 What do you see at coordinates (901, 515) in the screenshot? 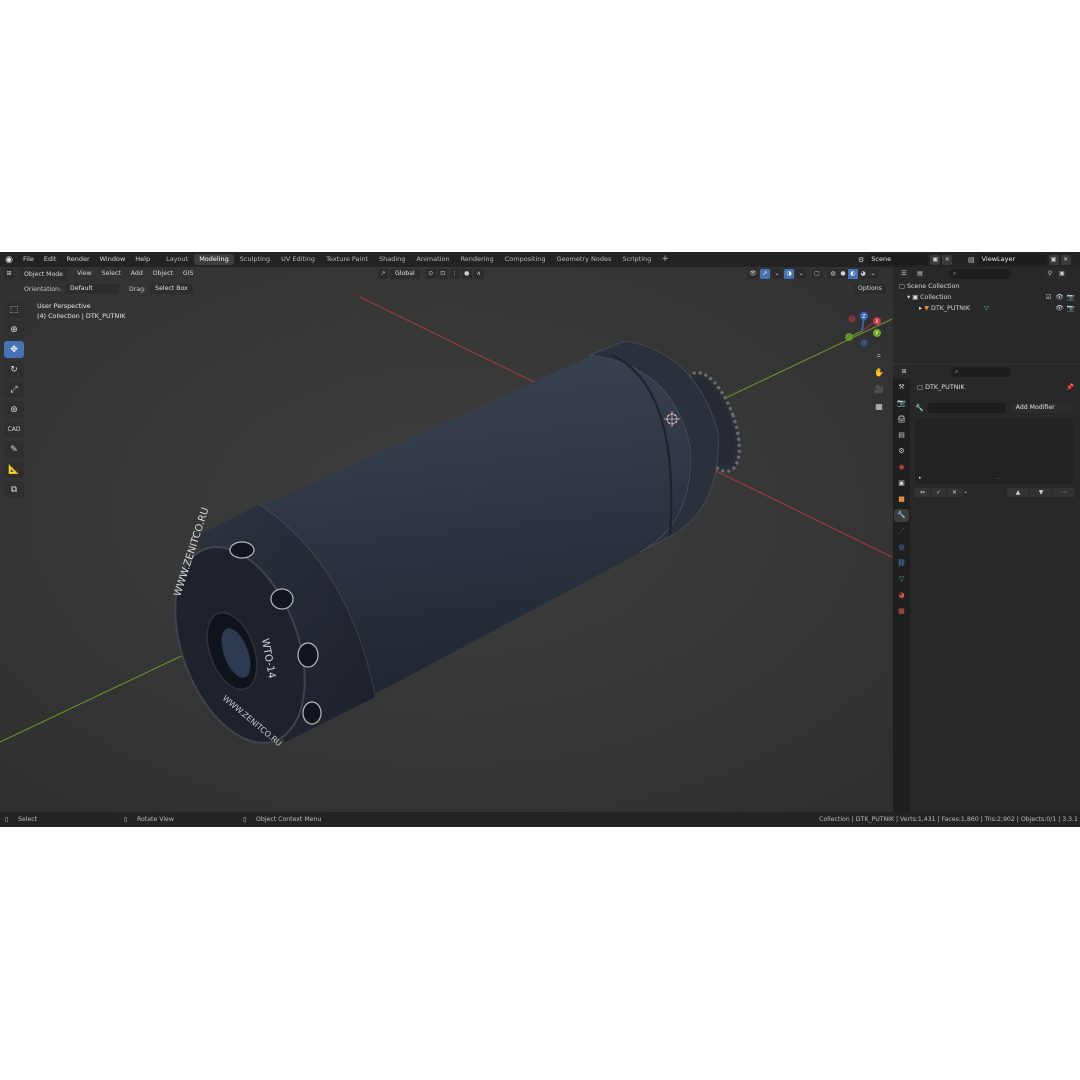
I see `modifier-tab-icon: 🔧` at bounding box center [901, 515].